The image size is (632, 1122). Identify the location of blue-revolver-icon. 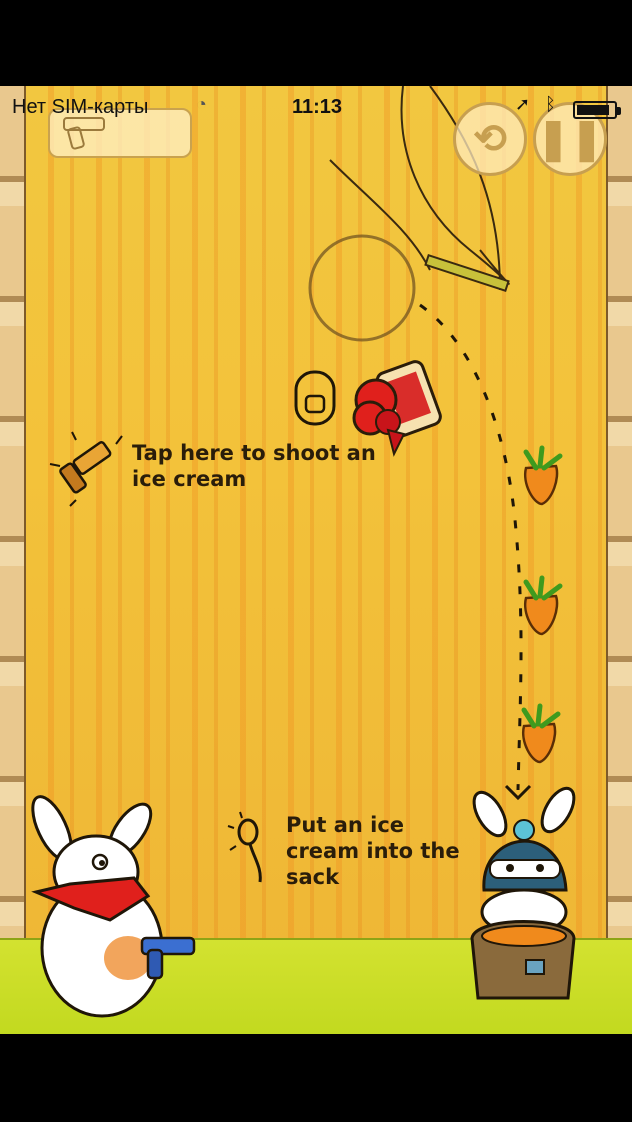
(168, 958).